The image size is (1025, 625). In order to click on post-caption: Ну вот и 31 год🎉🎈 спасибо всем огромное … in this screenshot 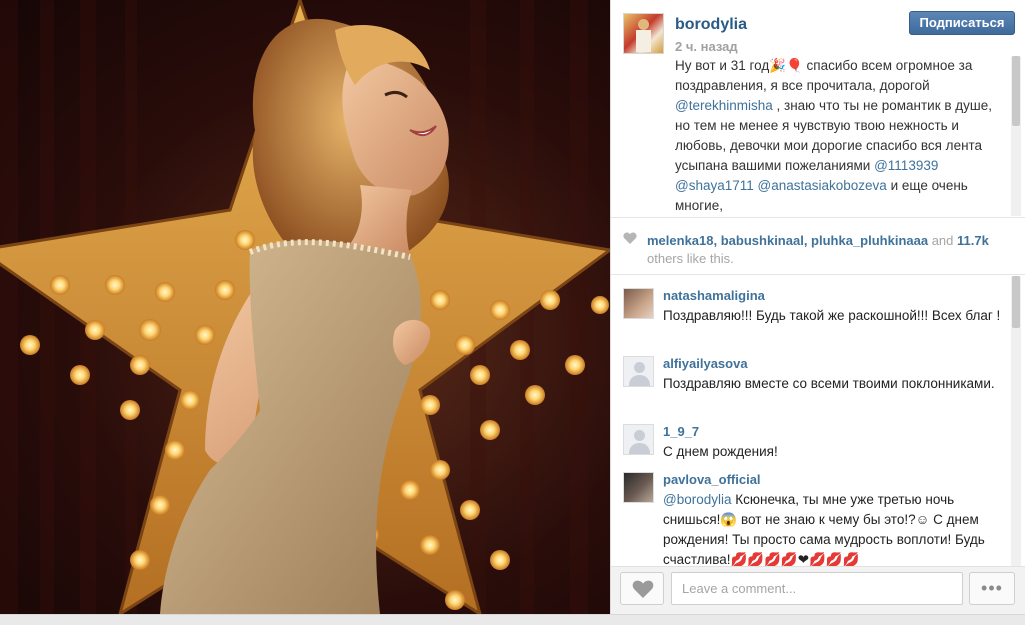, I will do `click(840, 136)`.